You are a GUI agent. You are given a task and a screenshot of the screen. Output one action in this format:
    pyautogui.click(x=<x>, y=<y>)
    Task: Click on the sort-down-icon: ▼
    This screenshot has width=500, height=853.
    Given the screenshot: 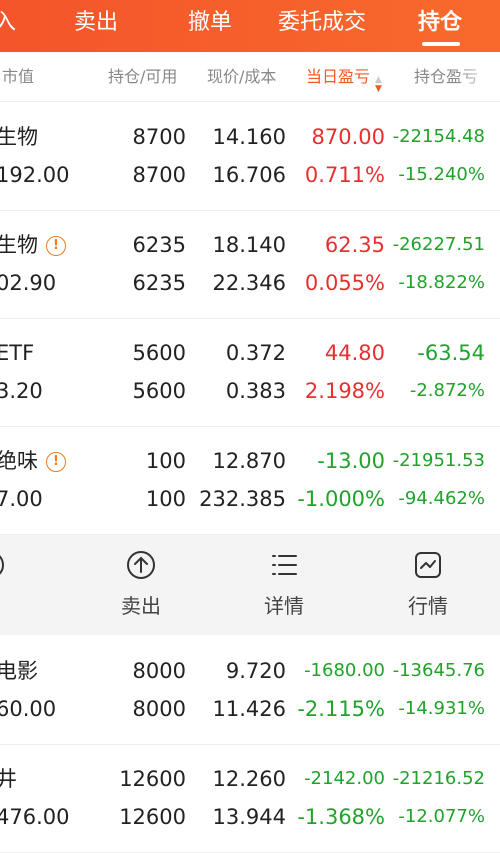 What is the action you would take?
    pyautogui.click(x=378, y=89)
    